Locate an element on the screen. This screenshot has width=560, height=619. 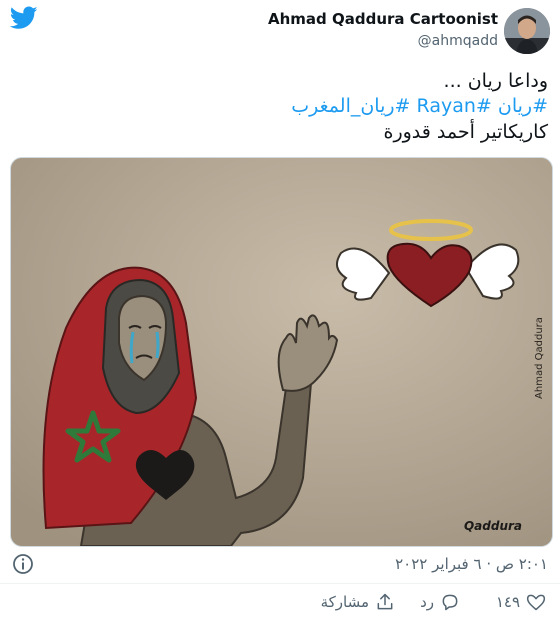
like-button: ١٤٩ is located at coordinates (521, 602).